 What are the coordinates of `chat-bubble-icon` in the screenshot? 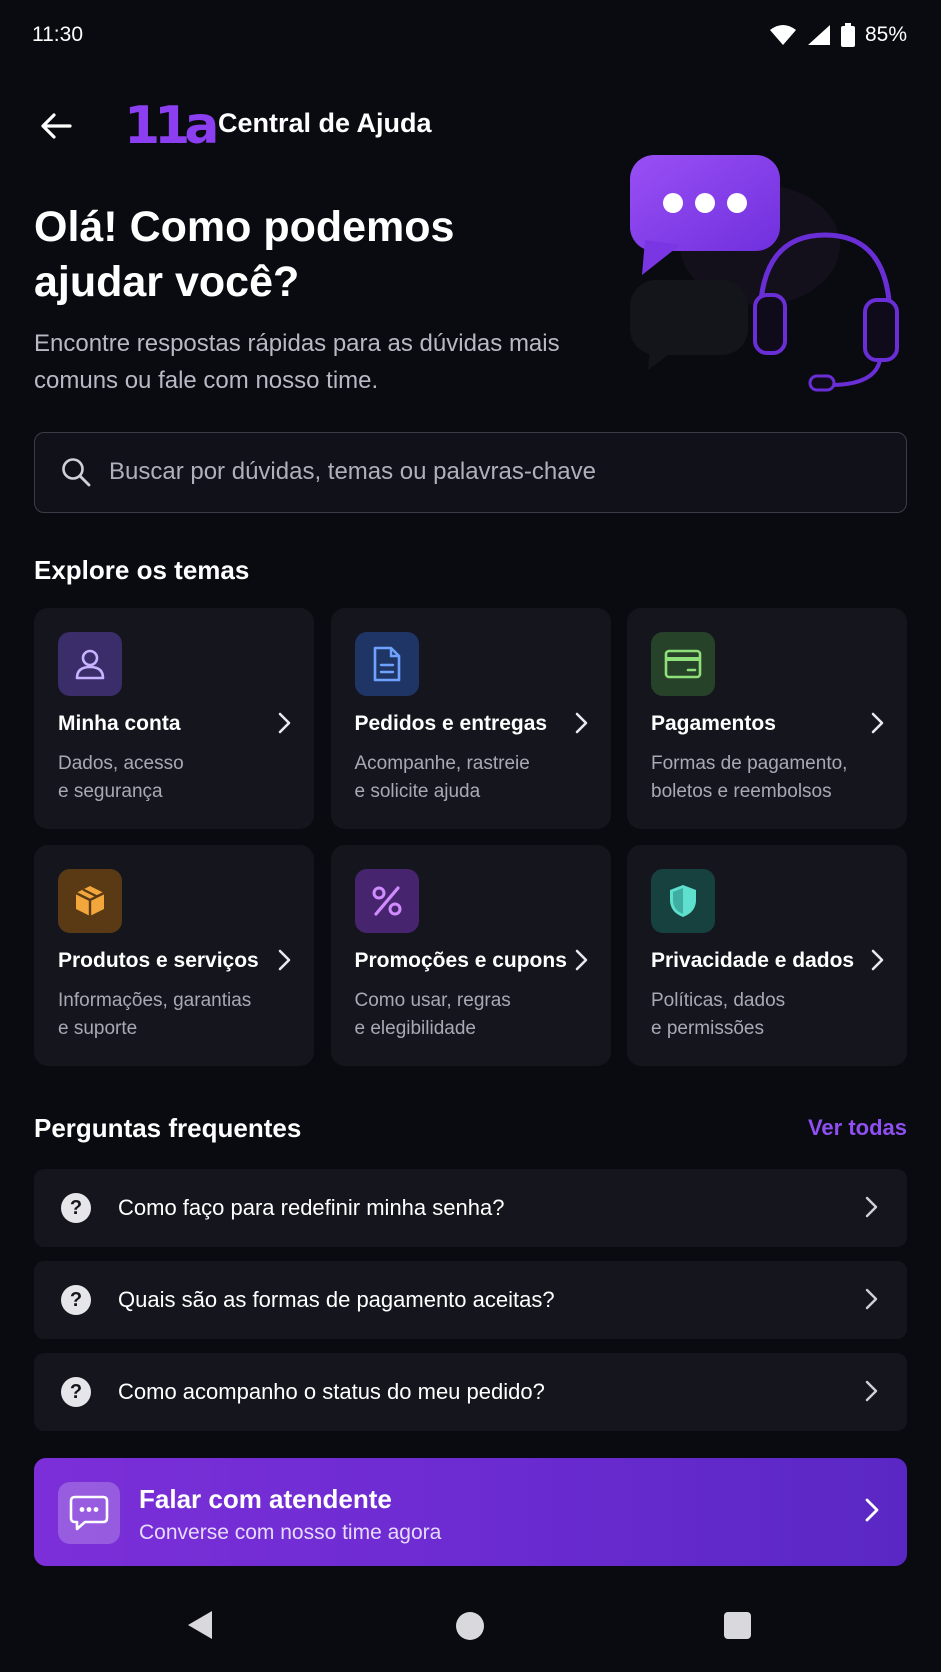 It's located at (89, 1513).